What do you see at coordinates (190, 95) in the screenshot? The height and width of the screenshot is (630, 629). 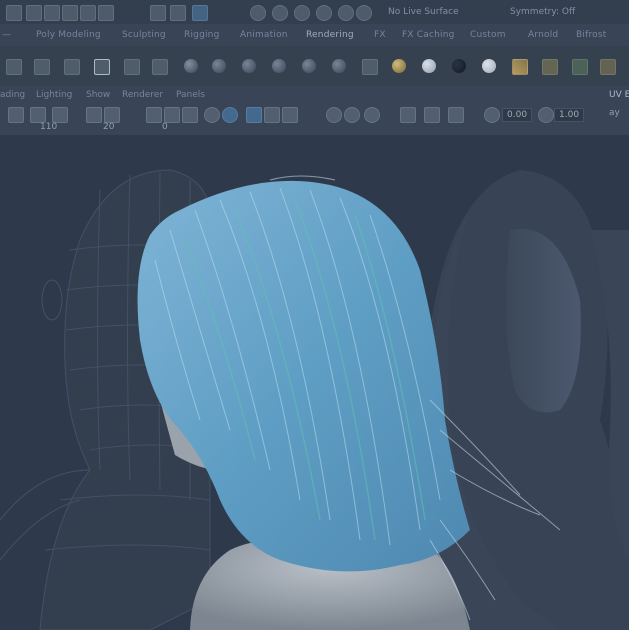 I see `menu-panels: Panels` at bounding box center [190, 95].